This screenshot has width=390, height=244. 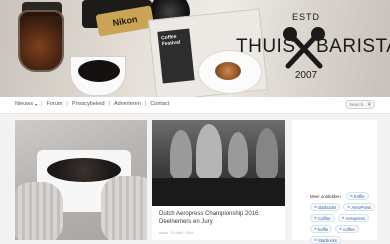 What do you see at coordinates (124, 208) in the screenshot?
I see `knitted-glove-right` at bounding box center [124, 208].